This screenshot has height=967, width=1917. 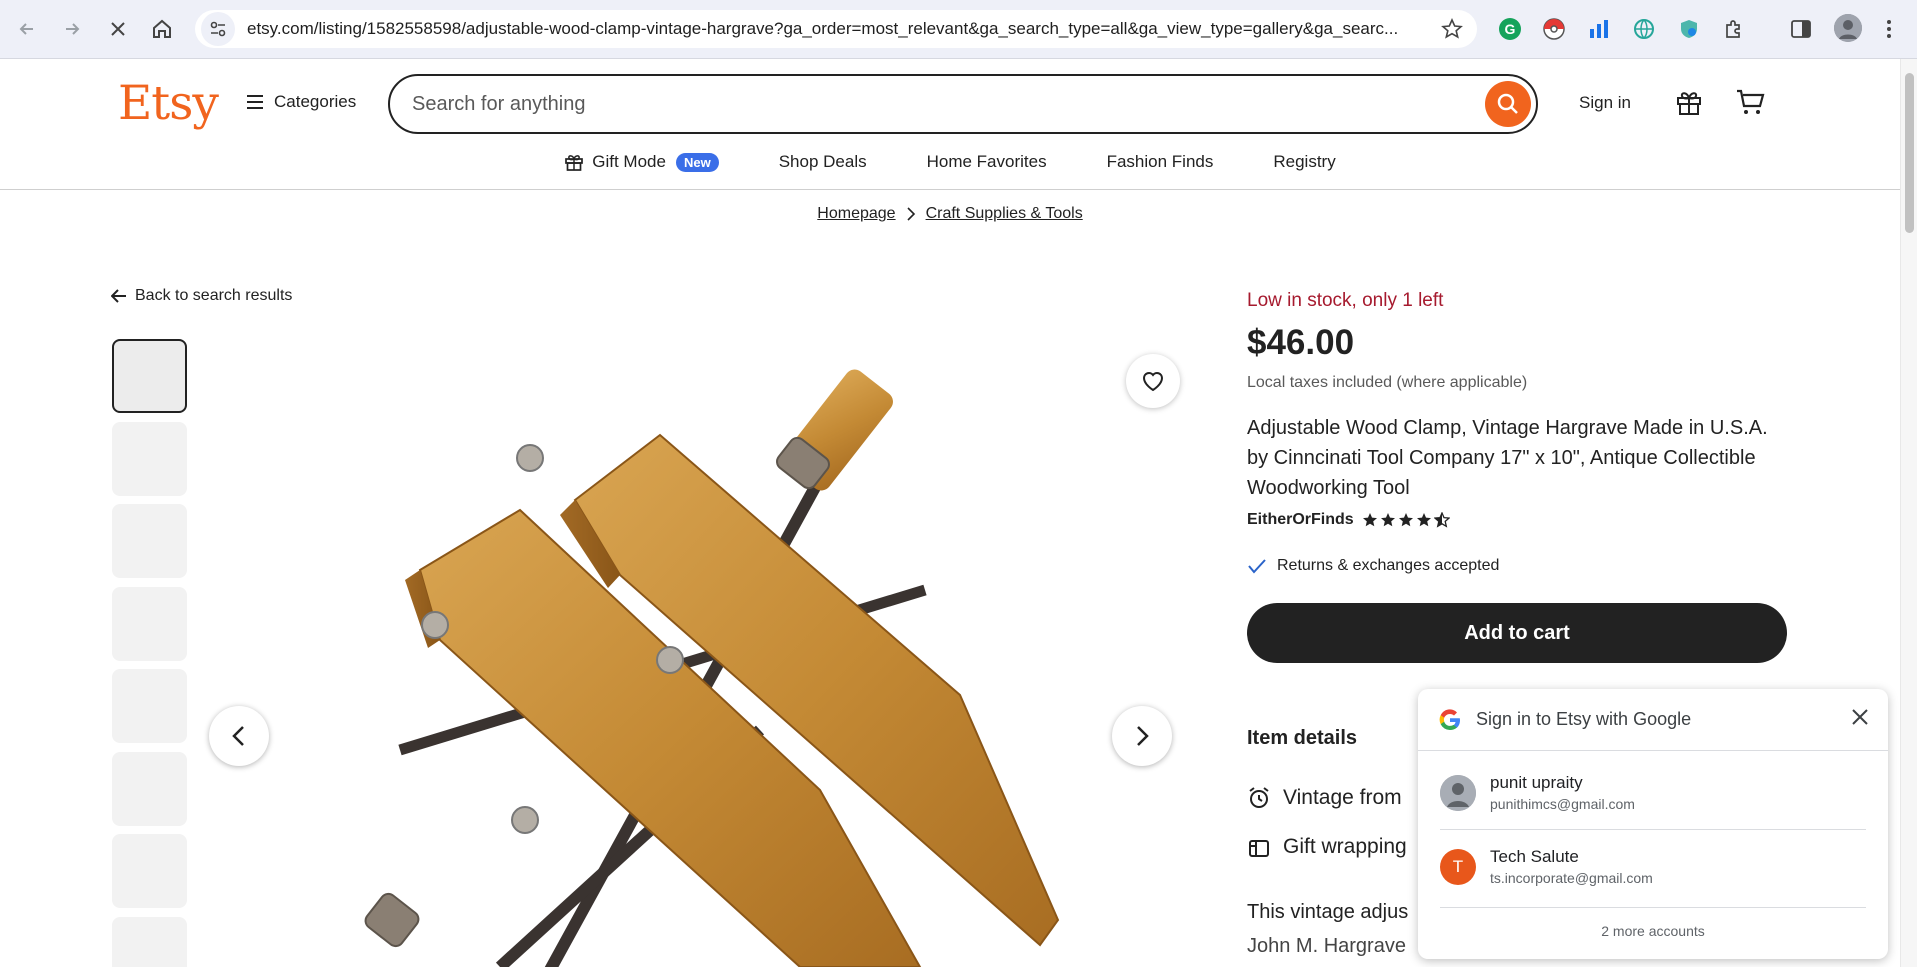 I want to click on google-logo-icon, so click(x=1449, y=719).